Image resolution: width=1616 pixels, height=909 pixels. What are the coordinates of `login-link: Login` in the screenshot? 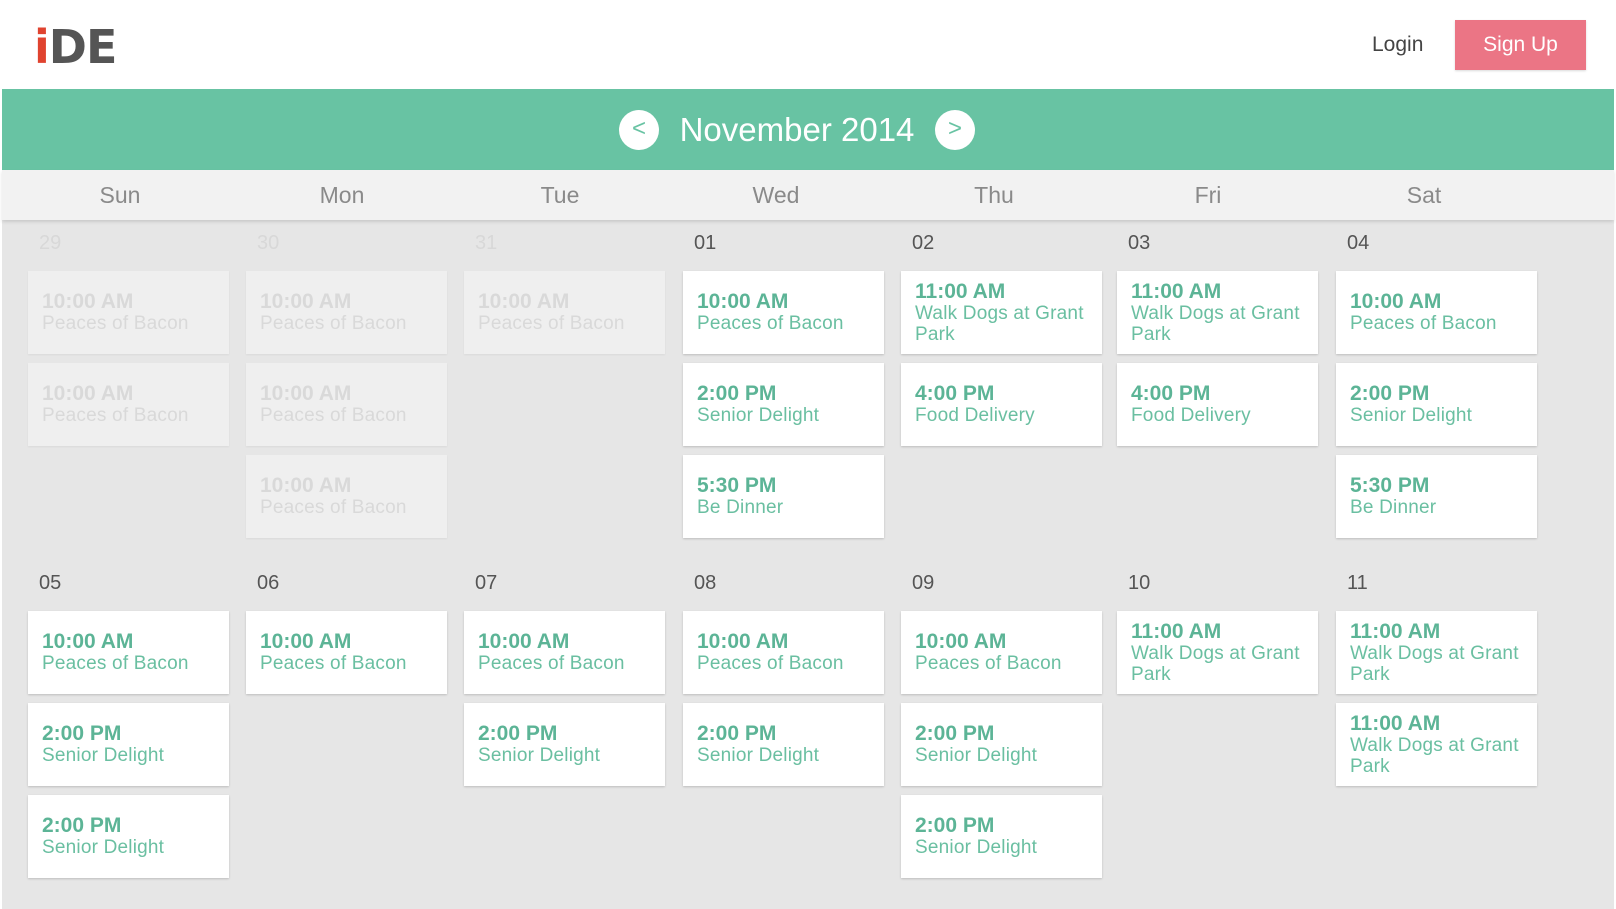 It's located at (1397, 45).